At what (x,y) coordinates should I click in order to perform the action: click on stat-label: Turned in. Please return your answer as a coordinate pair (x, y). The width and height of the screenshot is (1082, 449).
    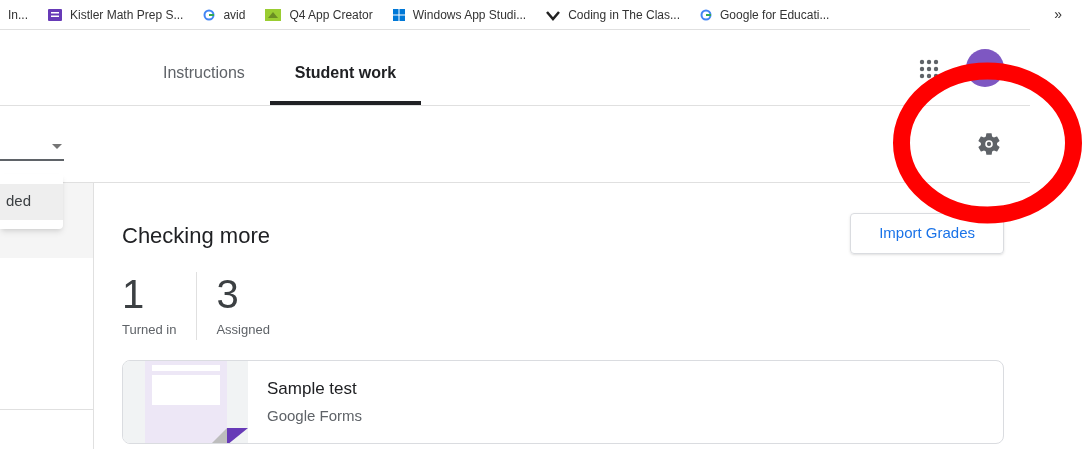
    Looking at the image, I should click on (149, 330).